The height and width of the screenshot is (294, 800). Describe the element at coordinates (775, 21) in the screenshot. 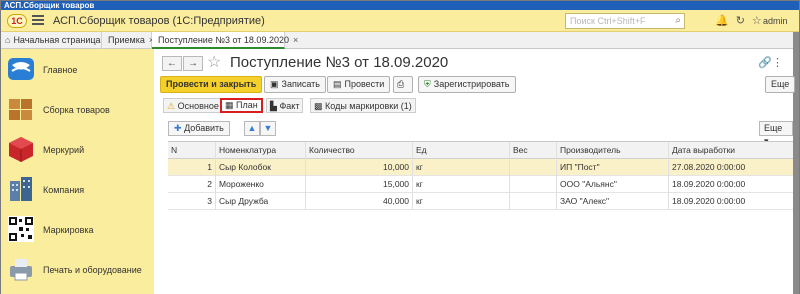

I see `user-name: admin` at that location.